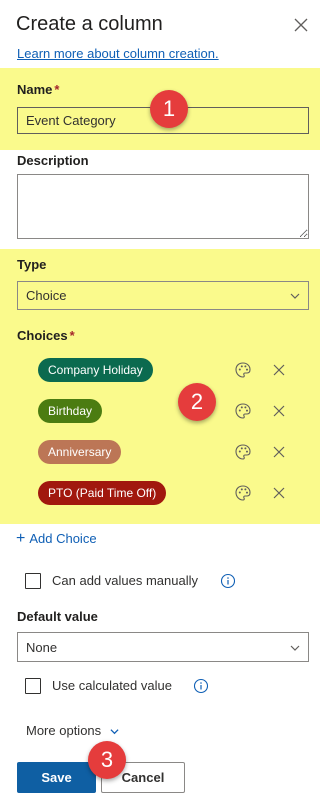 The image size is (320, 801). I want to click on default-value-dropdown: None, so click(163, 647).